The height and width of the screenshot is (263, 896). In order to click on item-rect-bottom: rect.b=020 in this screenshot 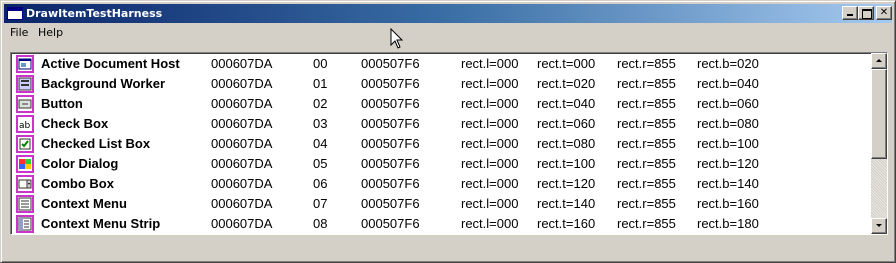, I will do `click(728, 63)`.